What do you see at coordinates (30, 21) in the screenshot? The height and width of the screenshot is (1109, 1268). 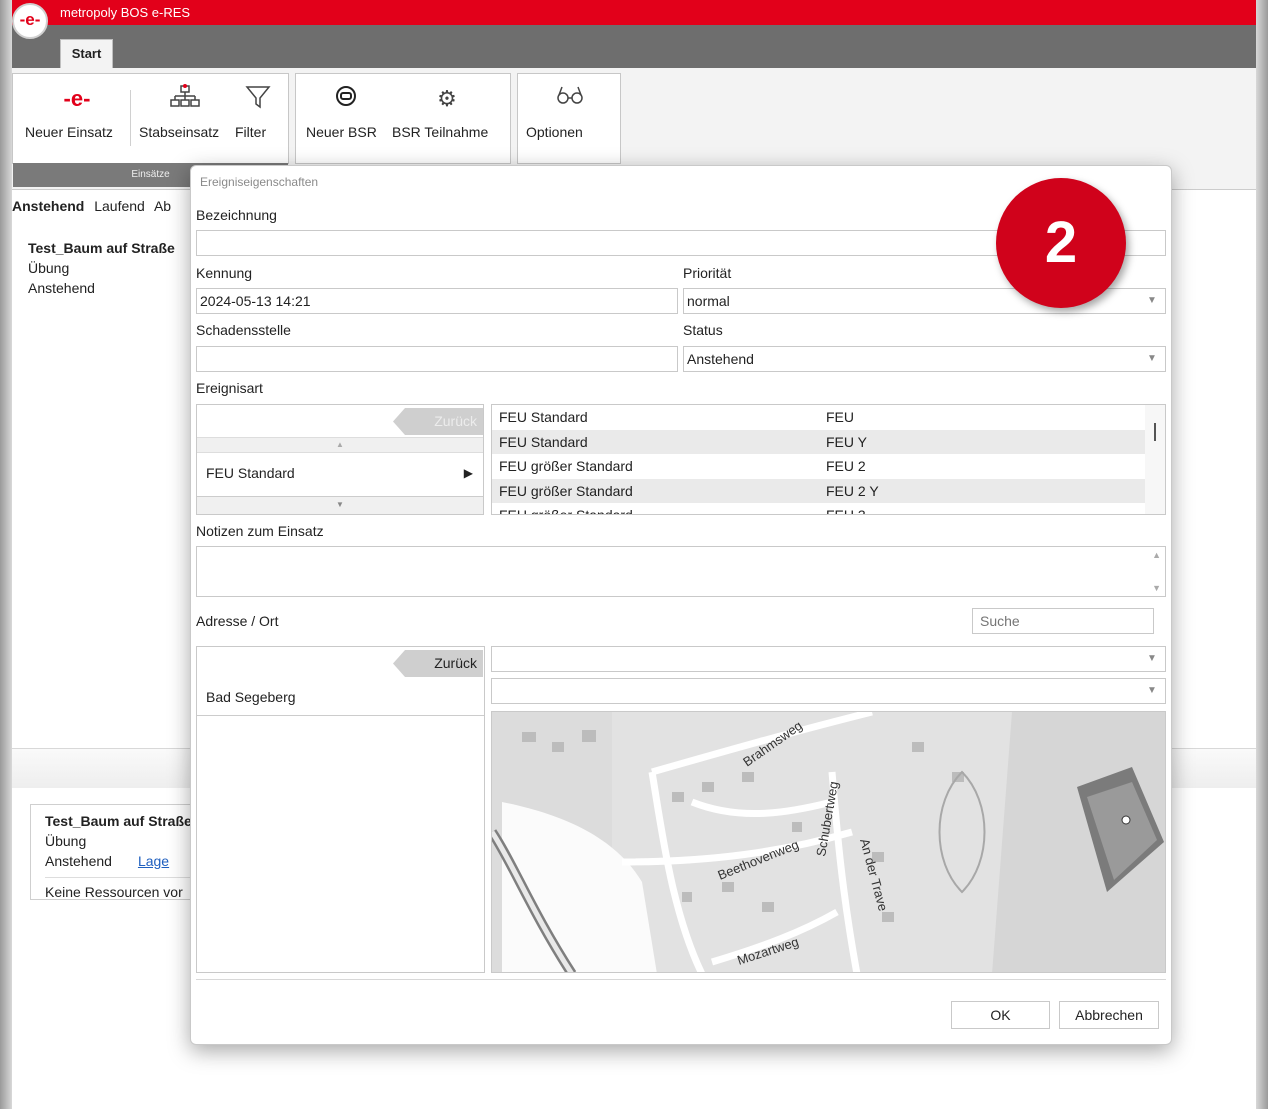 I see `app-logo-icon: -e-` at bounding box center [30, 21].